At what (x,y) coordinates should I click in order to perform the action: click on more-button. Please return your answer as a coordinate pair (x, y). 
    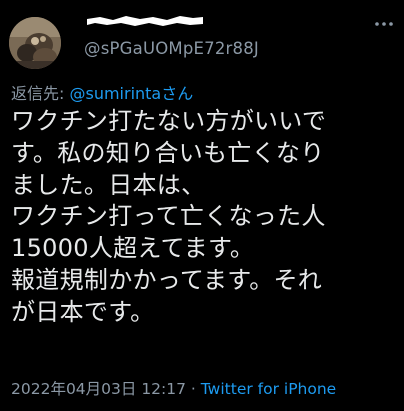
    Looking at the image, I should click on (384, 24).